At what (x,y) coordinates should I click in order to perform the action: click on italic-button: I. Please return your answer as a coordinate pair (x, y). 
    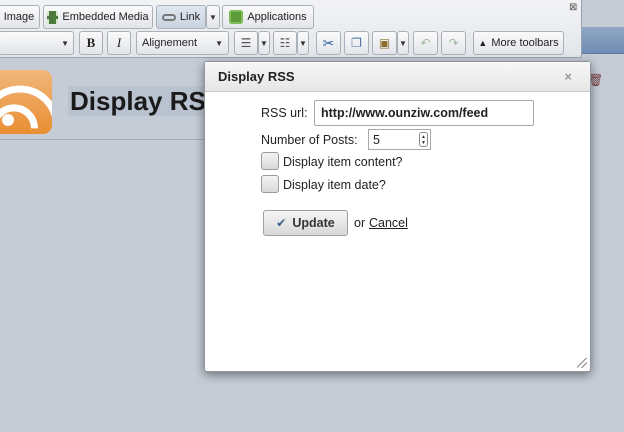
    Looking at the image, I should click on (119, 43).